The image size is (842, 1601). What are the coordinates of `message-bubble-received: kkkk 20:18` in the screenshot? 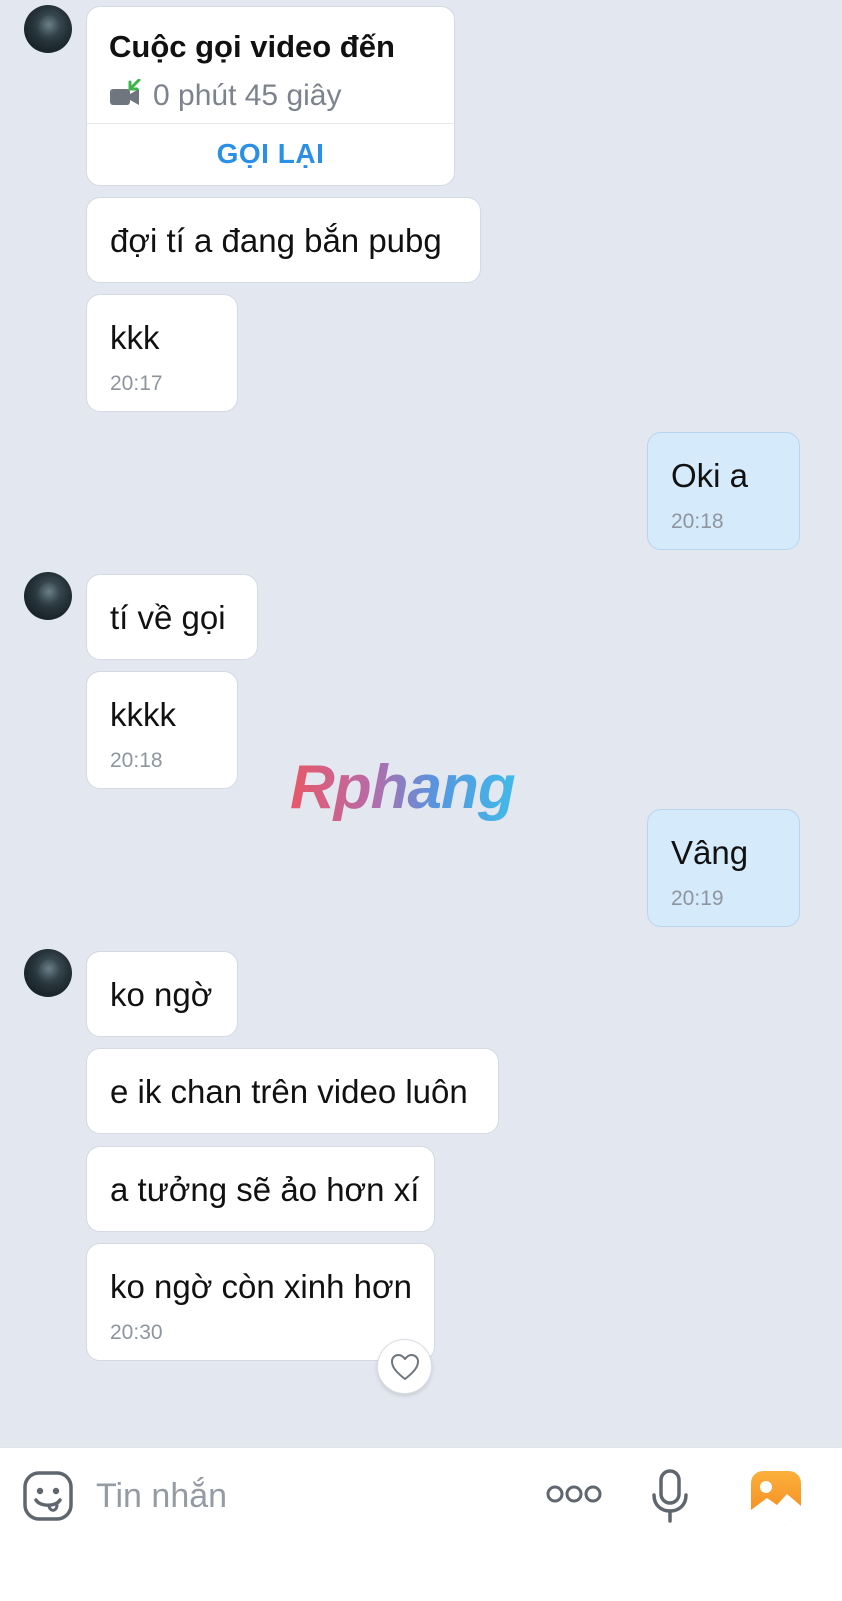 It's located at (162, 730).